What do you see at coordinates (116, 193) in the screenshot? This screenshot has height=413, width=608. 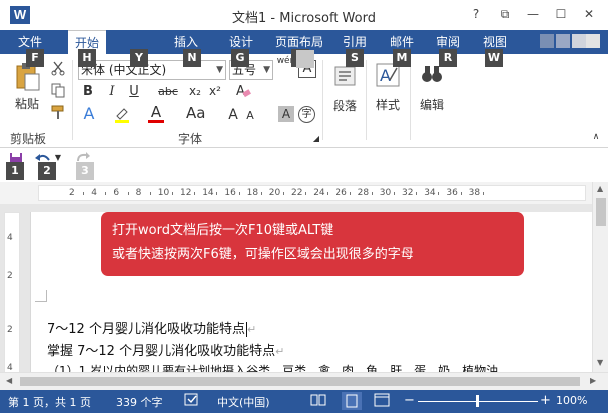 I see `ruler-number: 6` at bounding box center [116, 193].